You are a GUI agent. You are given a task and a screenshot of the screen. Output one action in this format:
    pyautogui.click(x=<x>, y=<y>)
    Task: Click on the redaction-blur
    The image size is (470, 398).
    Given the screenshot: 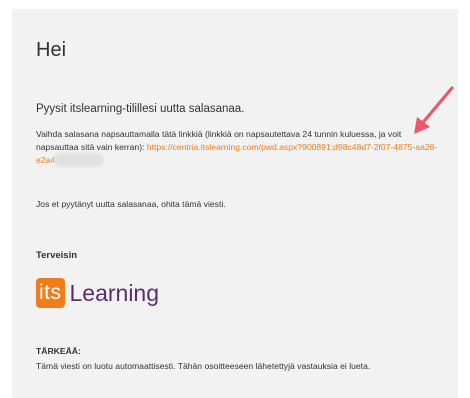 What is the action you would take?
    pyautogui.click(x=79, y=160)
    